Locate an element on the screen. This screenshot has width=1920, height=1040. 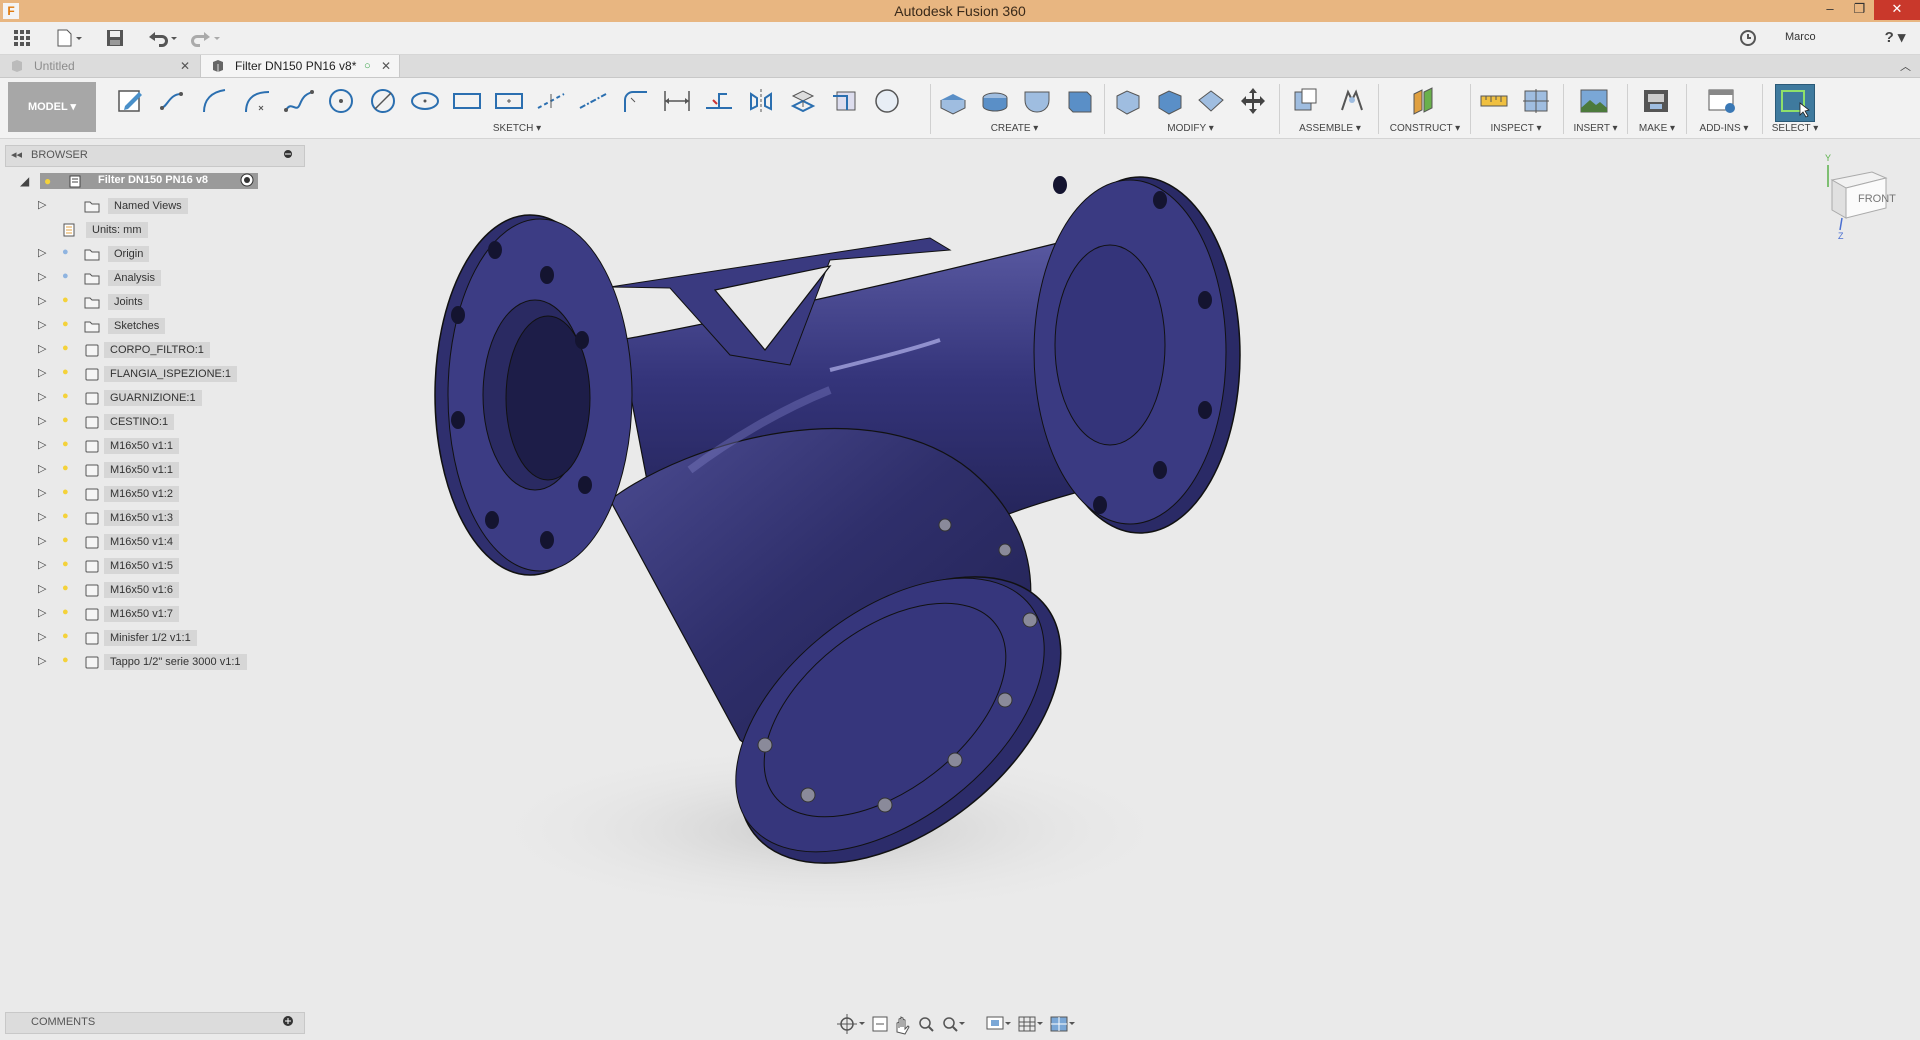
stop-sketch-icon is located at coordinates (887, 101).